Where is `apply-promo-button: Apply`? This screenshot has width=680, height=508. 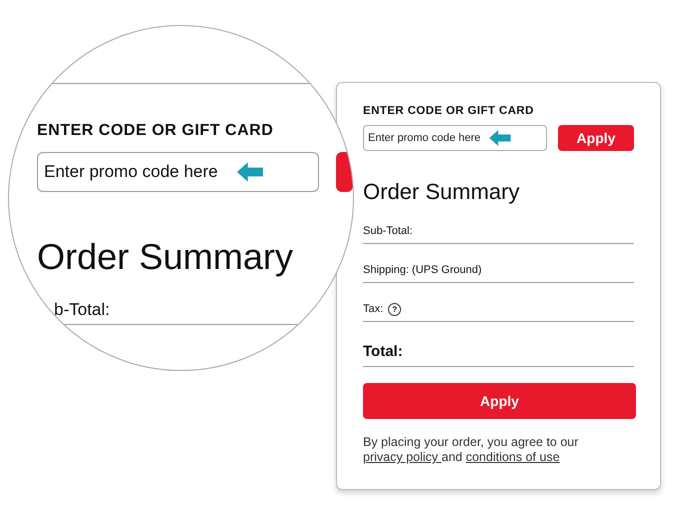
apply-promo-button: Apply is located at coordinates (596, 138).